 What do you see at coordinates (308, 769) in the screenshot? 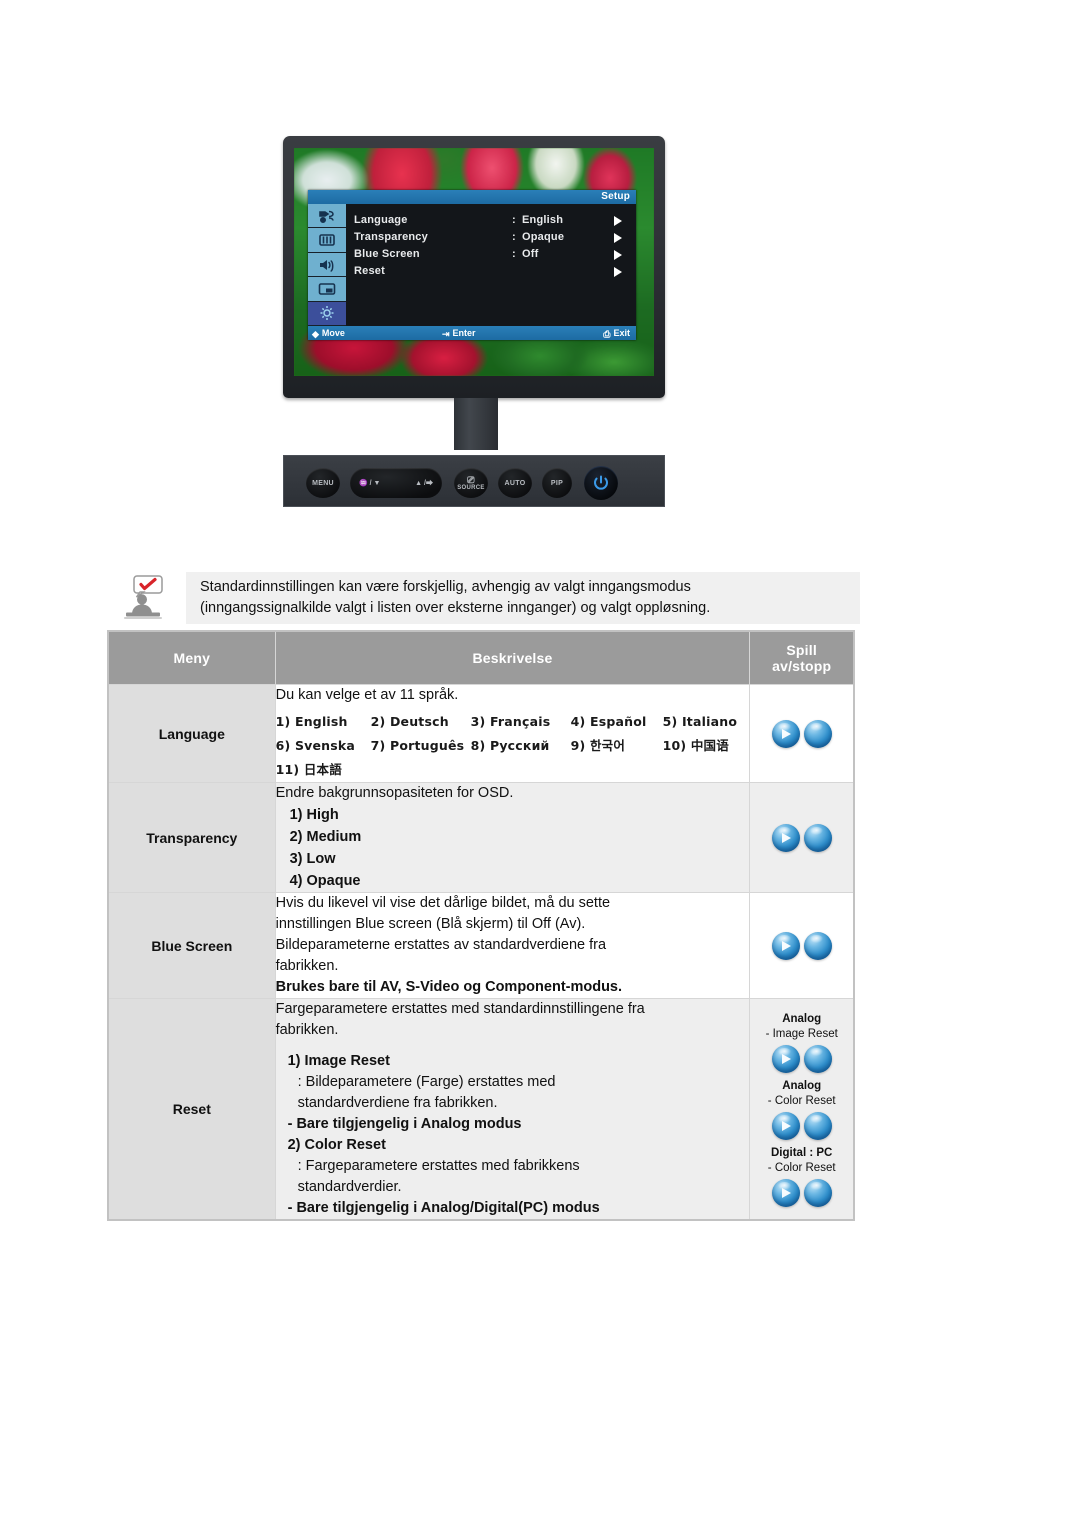
I see `language-item: 11) 日本語` at bounding box center [308, 769].